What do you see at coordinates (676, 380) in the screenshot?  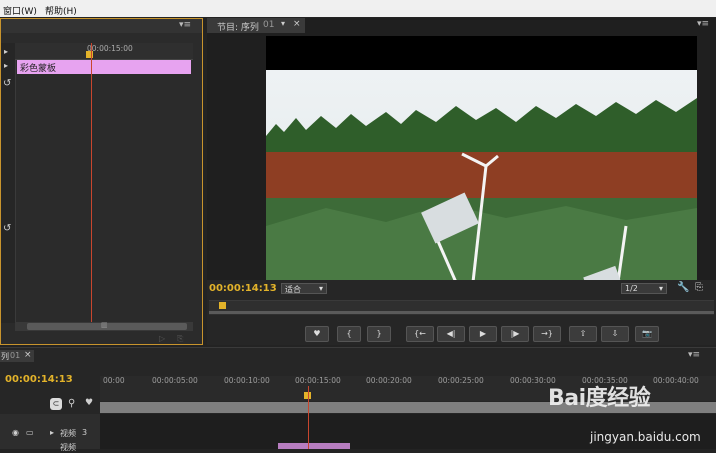 I see `ruler-tick: 00:00:40:00` at bounding box center [676, 380].